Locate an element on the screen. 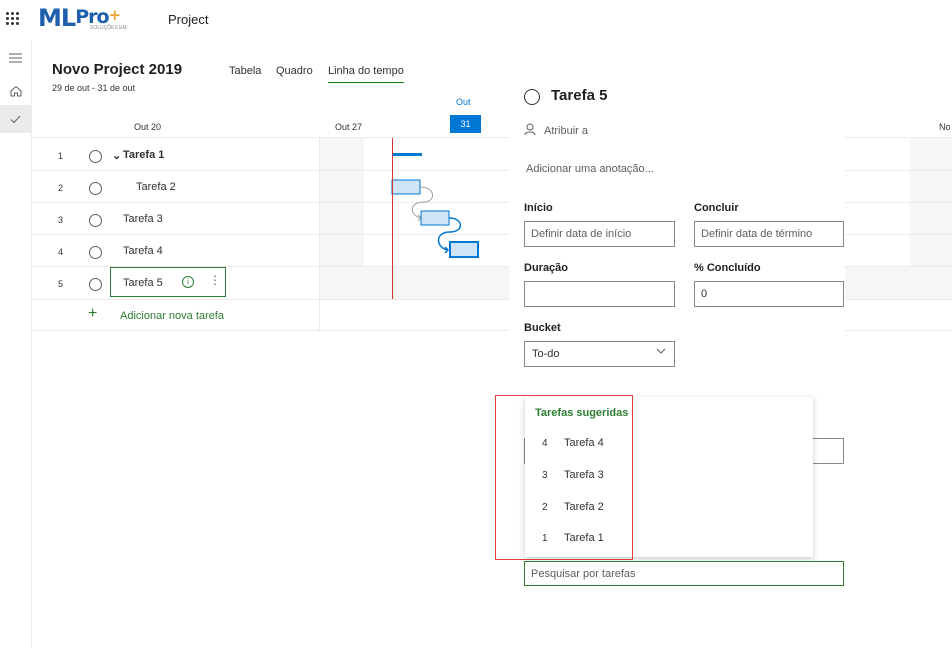  project-title: Novo Project 2019 is located at coordinates (117, 69).